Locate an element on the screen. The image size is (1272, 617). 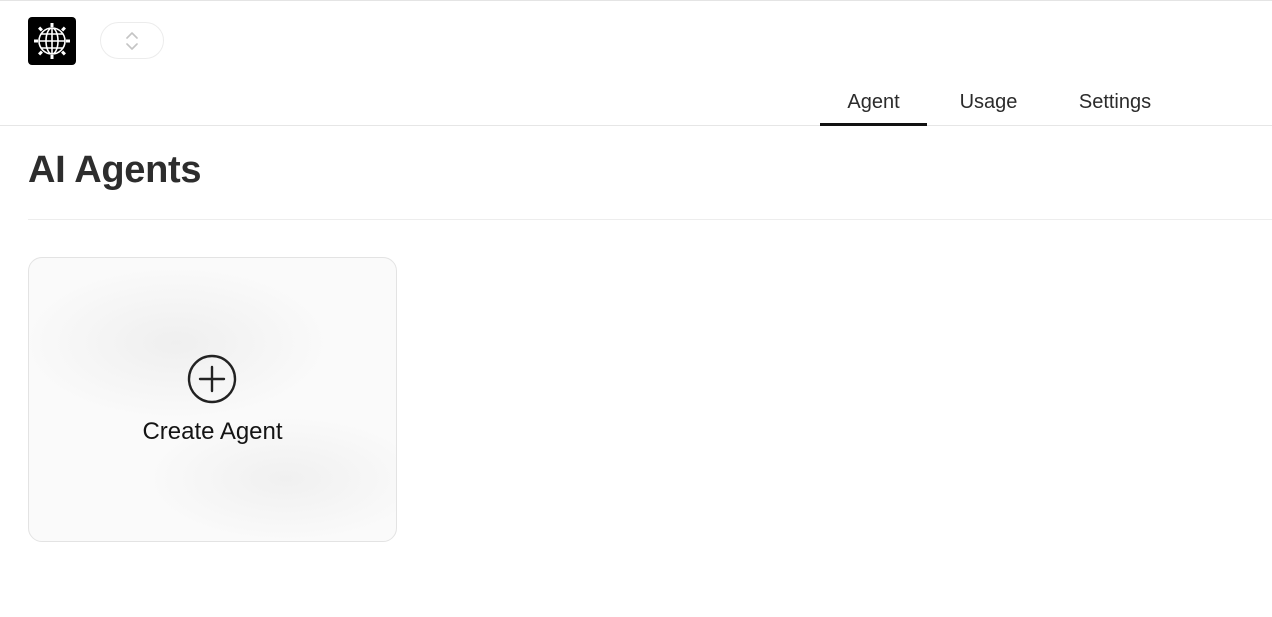
plus-circle-icon is located at coordinates (212, 379).